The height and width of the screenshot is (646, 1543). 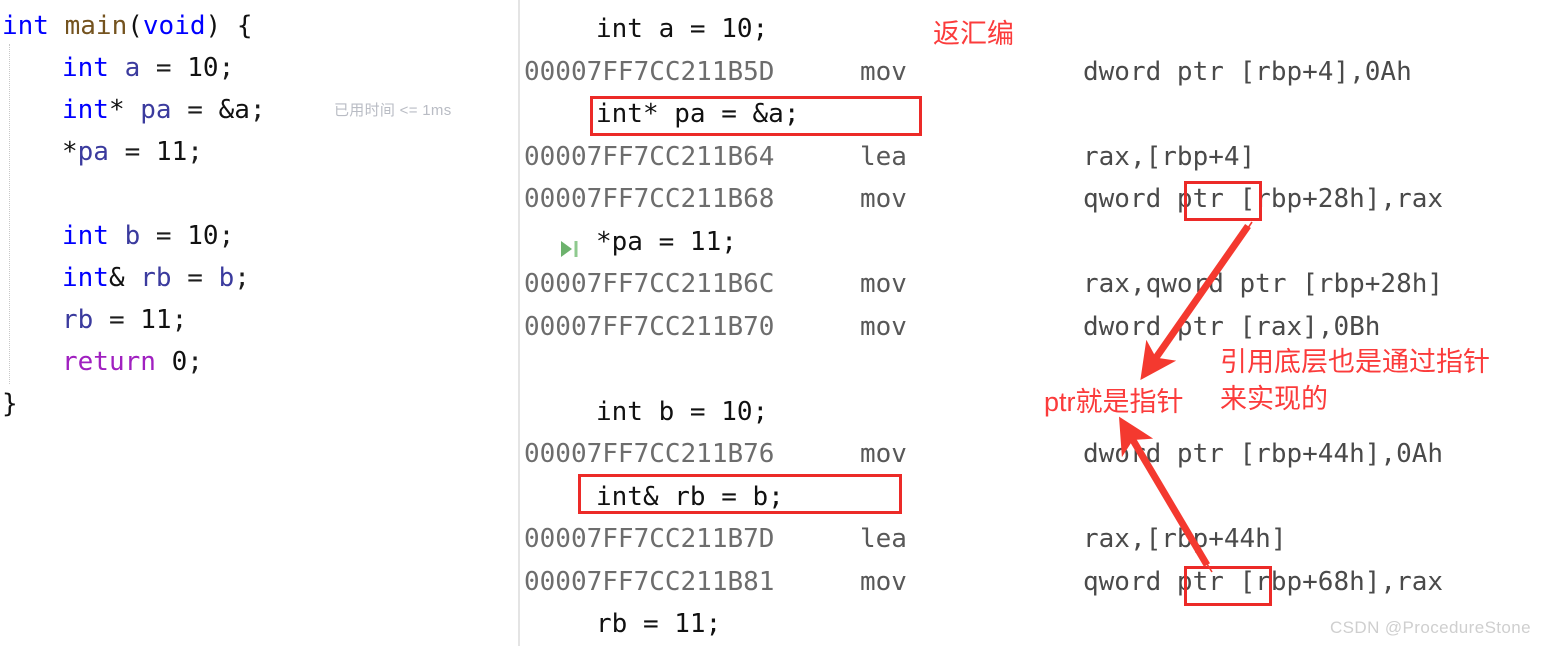 What do you see at coordinates (1031, 497) in the screenshot?
I see `disassembly-source-row: int& rb = b;` at bounding box center [1031, 497].